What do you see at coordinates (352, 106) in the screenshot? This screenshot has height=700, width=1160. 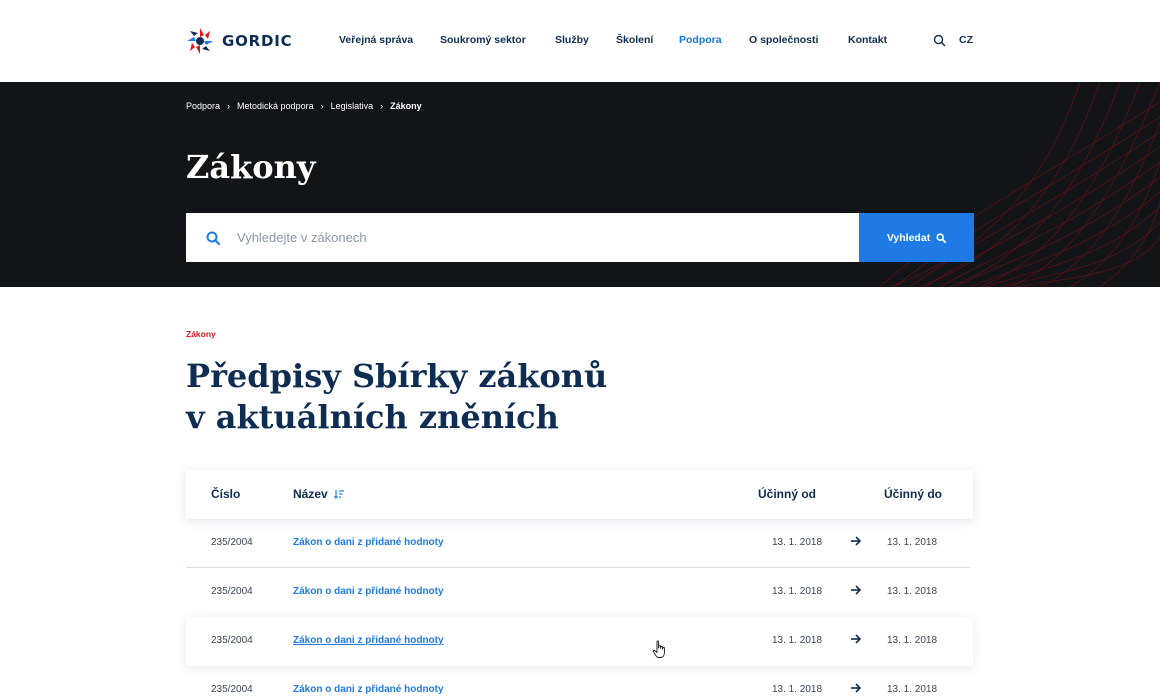 I see `breadcrumb-item-legislativa: Legislativa` at bounding box center [352, 106].